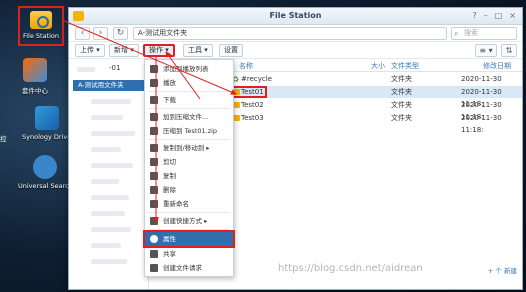  What do you see at coordinates (189, 254) in the screenshot?
I see `menu-item-share: 共享` at bounding box center [189, 254].